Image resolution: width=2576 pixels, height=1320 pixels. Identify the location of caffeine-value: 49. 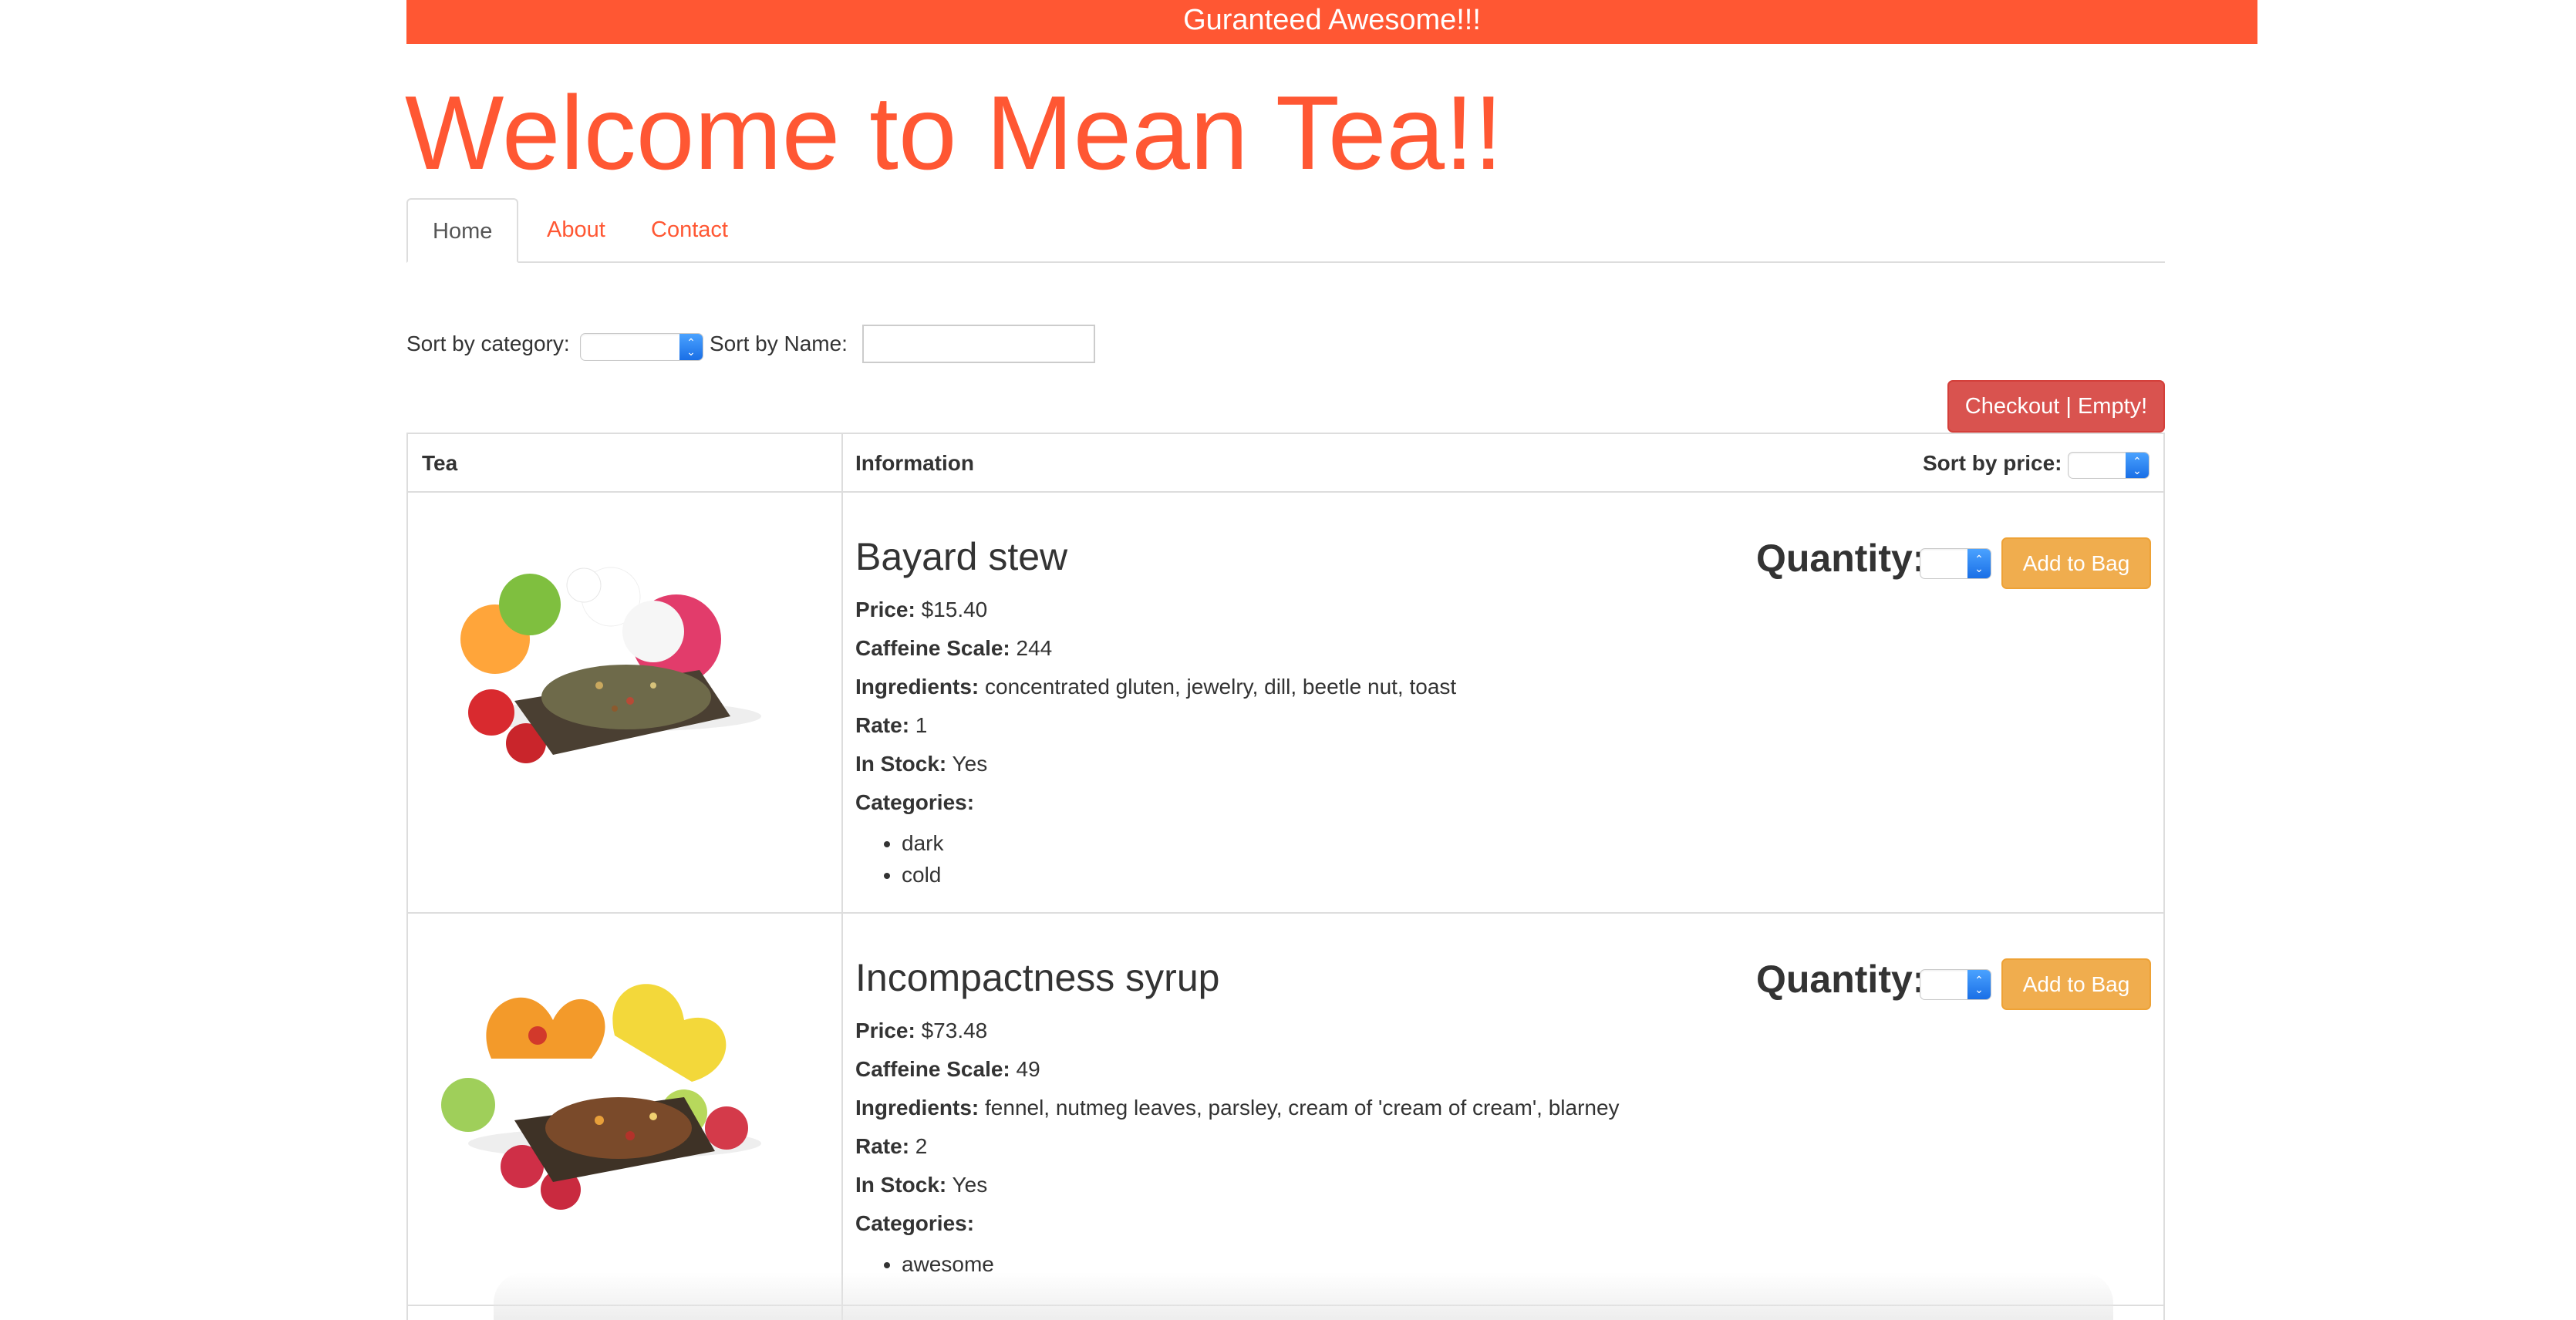
(1028, 1069).